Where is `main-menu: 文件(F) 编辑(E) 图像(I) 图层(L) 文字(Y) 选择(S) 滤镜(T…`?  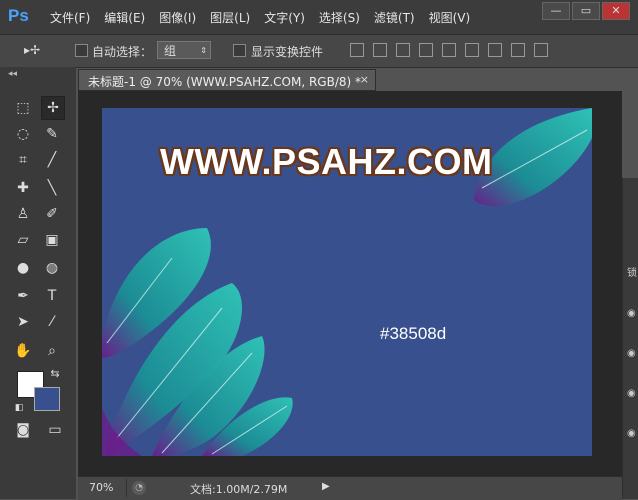 main-menu: 文件(F) 编辑(E) 图像(I) 图层(L) 文字(Y) 选择(S) 滤镜(T… is located at coordinates (267, 17).